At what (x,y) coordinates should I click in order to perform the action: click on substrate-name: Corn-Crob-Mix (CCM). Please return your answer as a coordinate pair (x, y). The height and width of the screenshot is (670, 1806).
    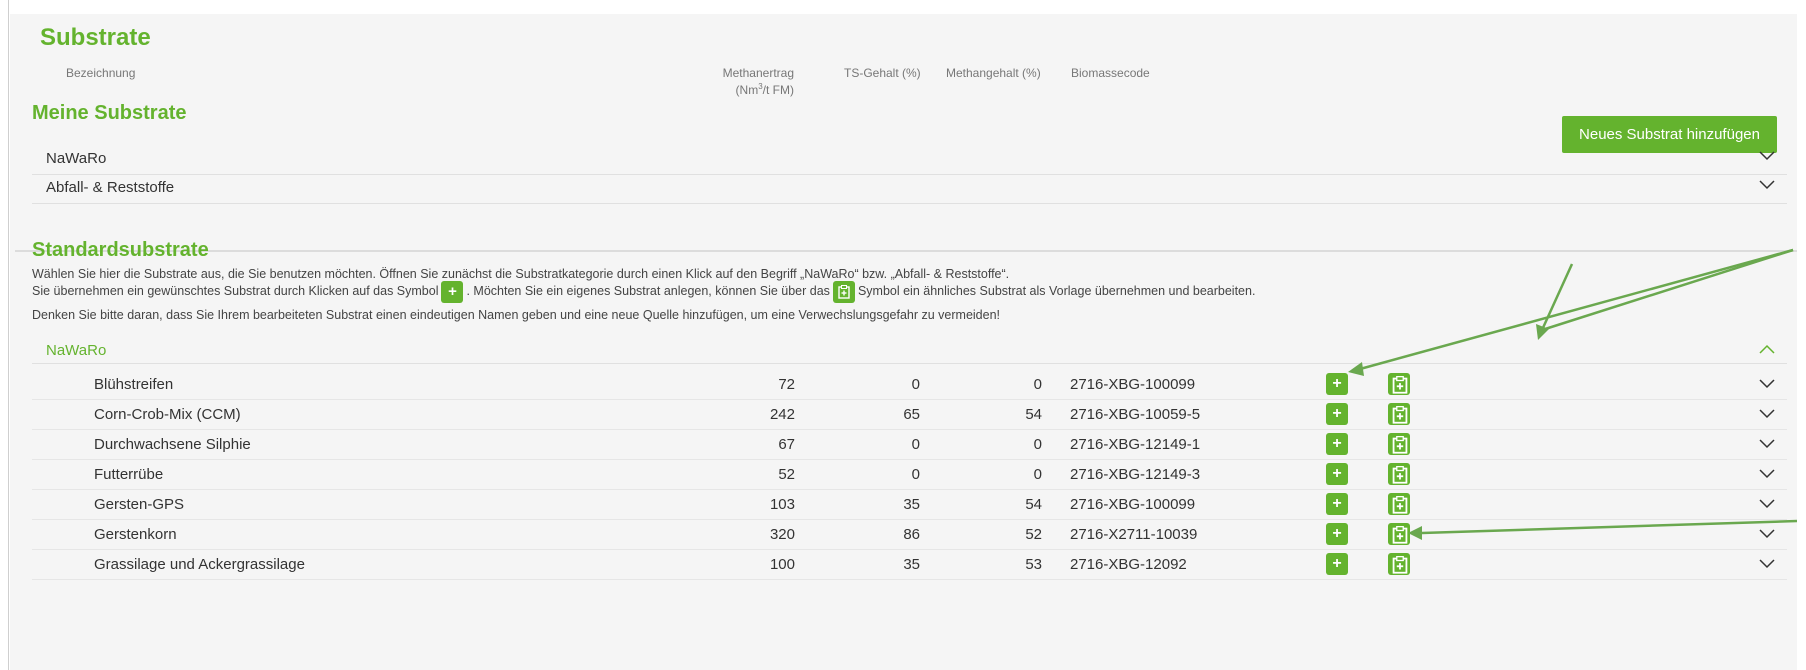
    Looking at the image, I should click on (167, 414).